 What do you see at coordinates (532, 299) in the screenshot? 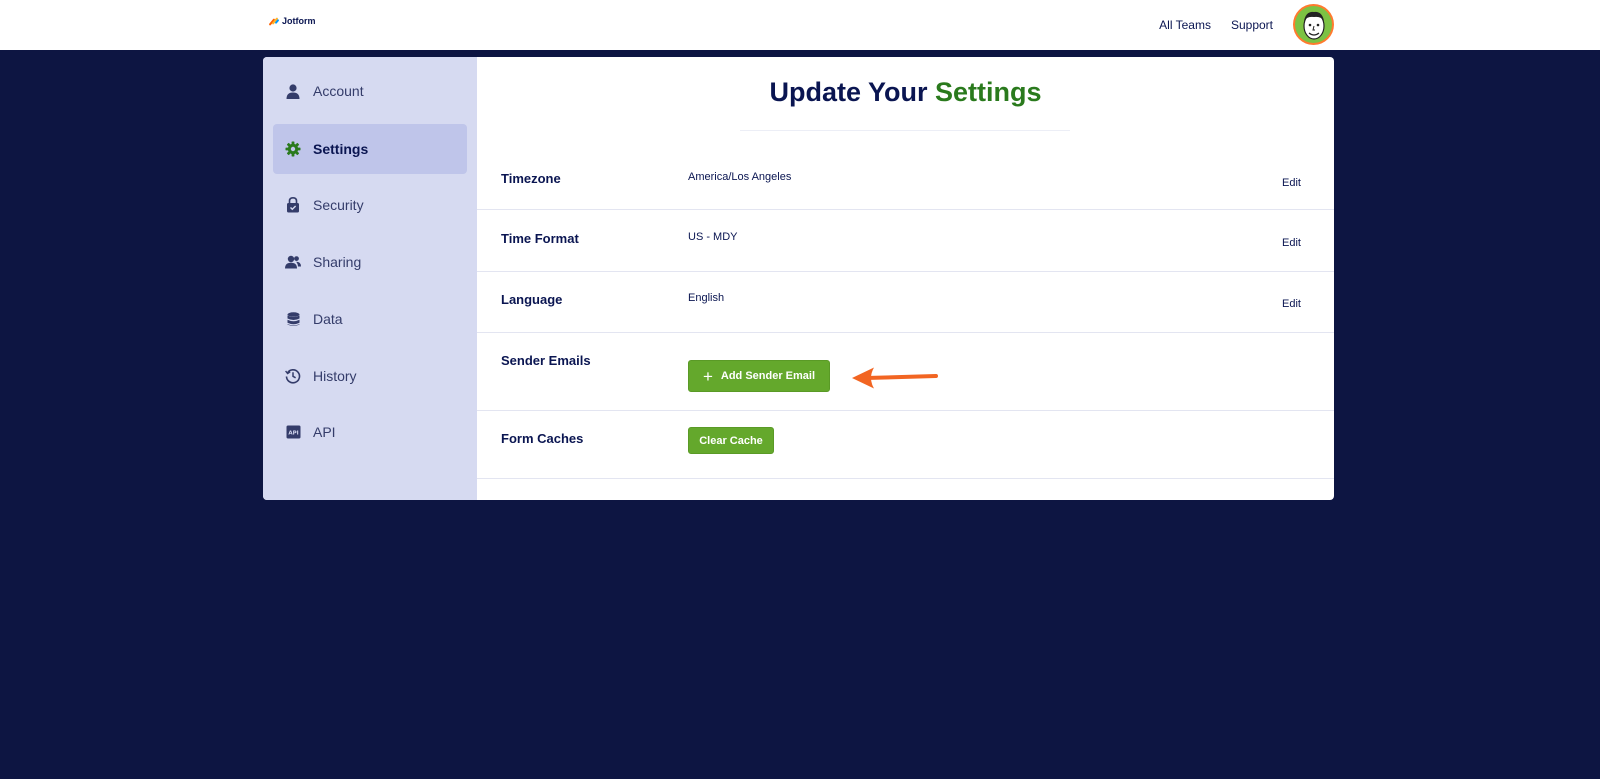
I see `language-label: Language` at bounding box center [532, 299].